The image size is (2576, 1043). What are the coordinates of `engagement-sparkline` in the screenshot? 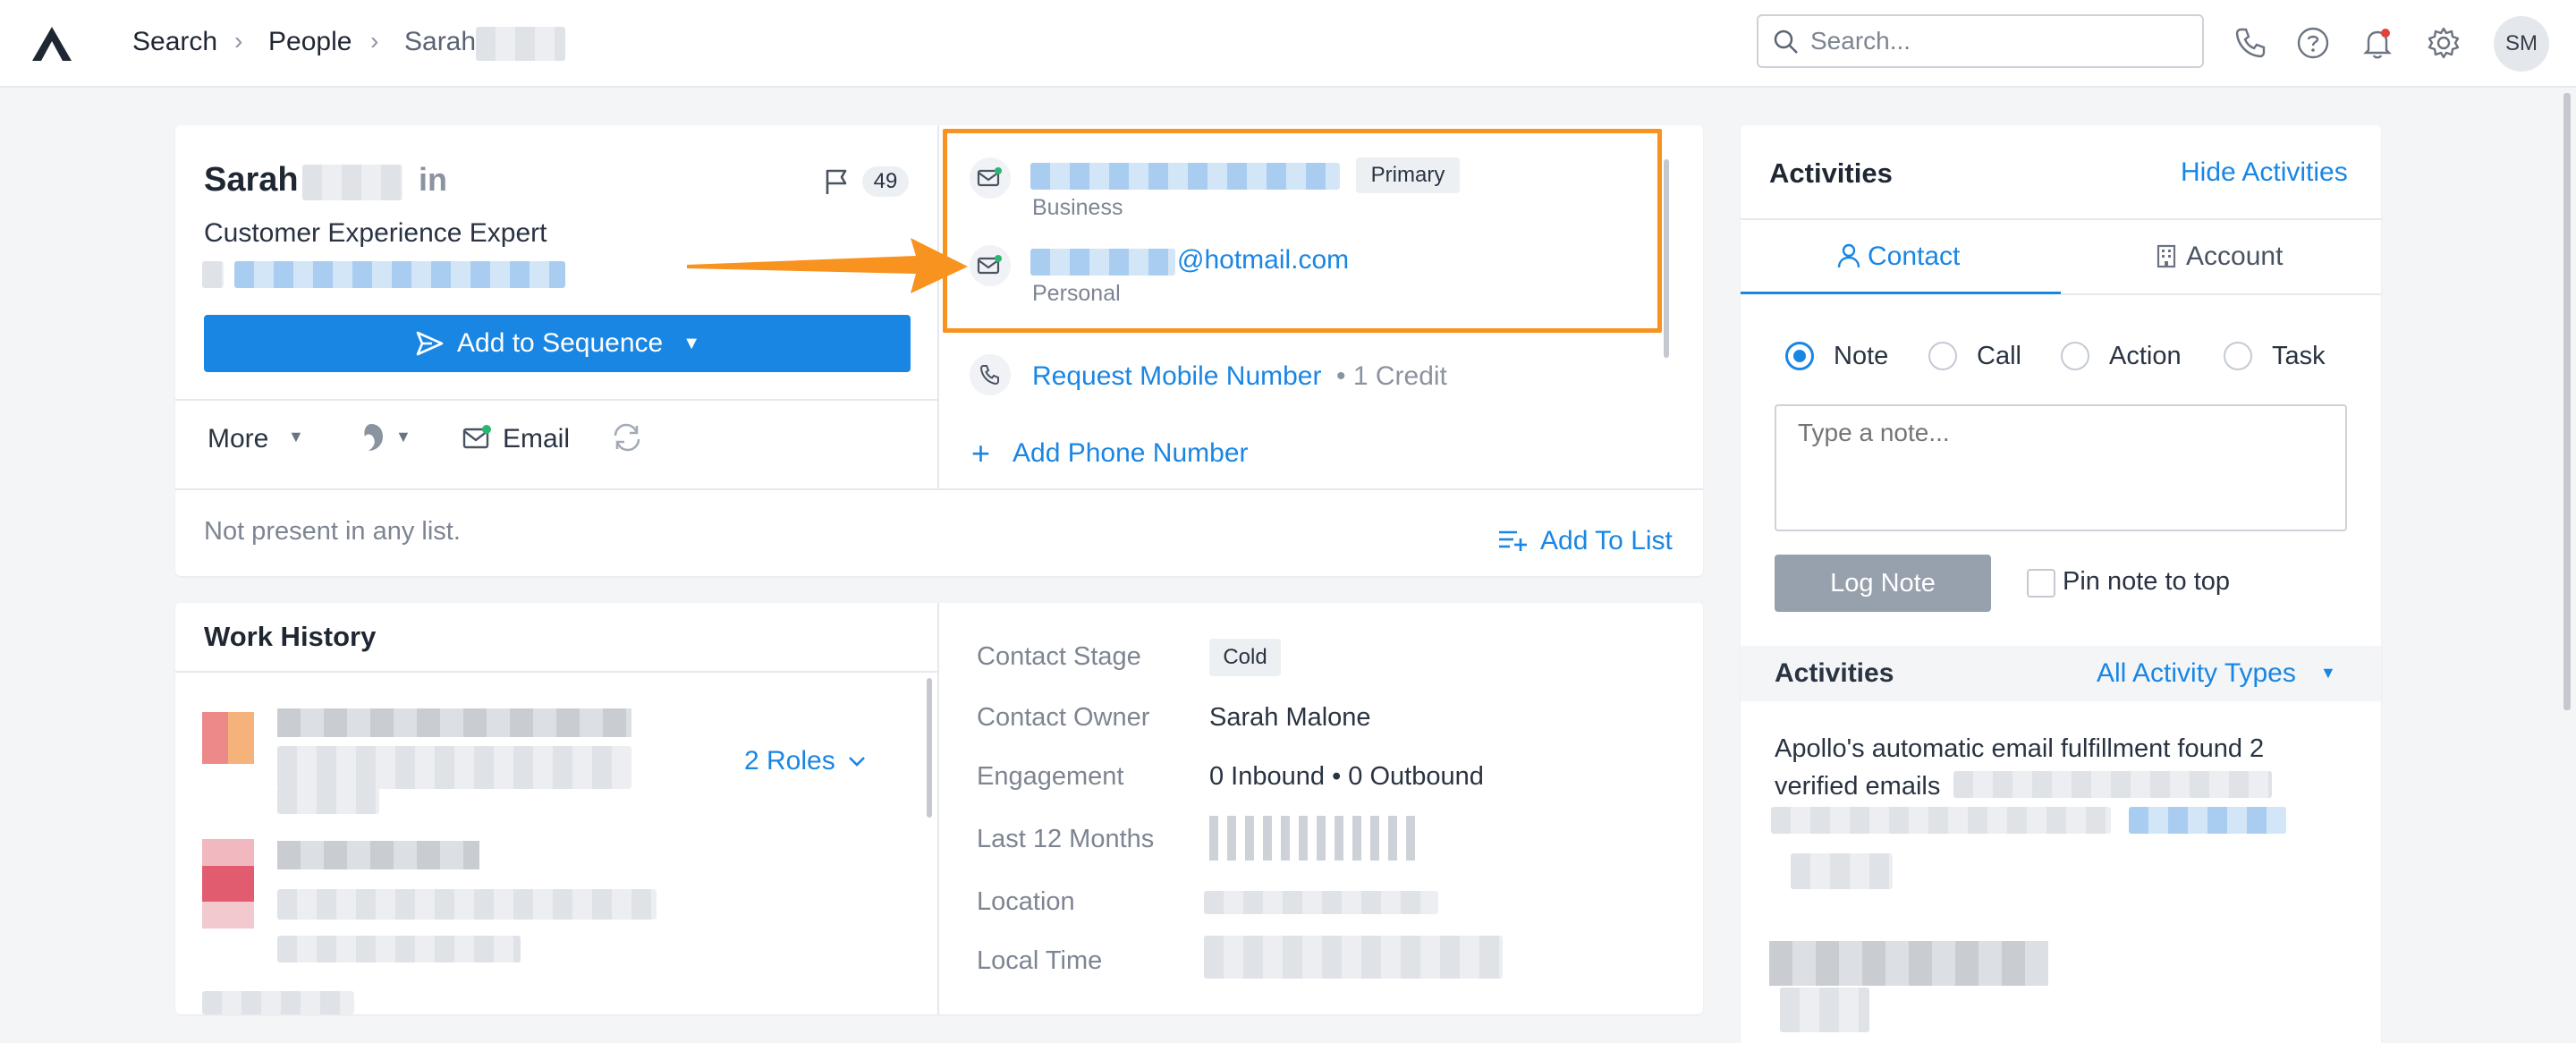 It's located at (1314, 838).